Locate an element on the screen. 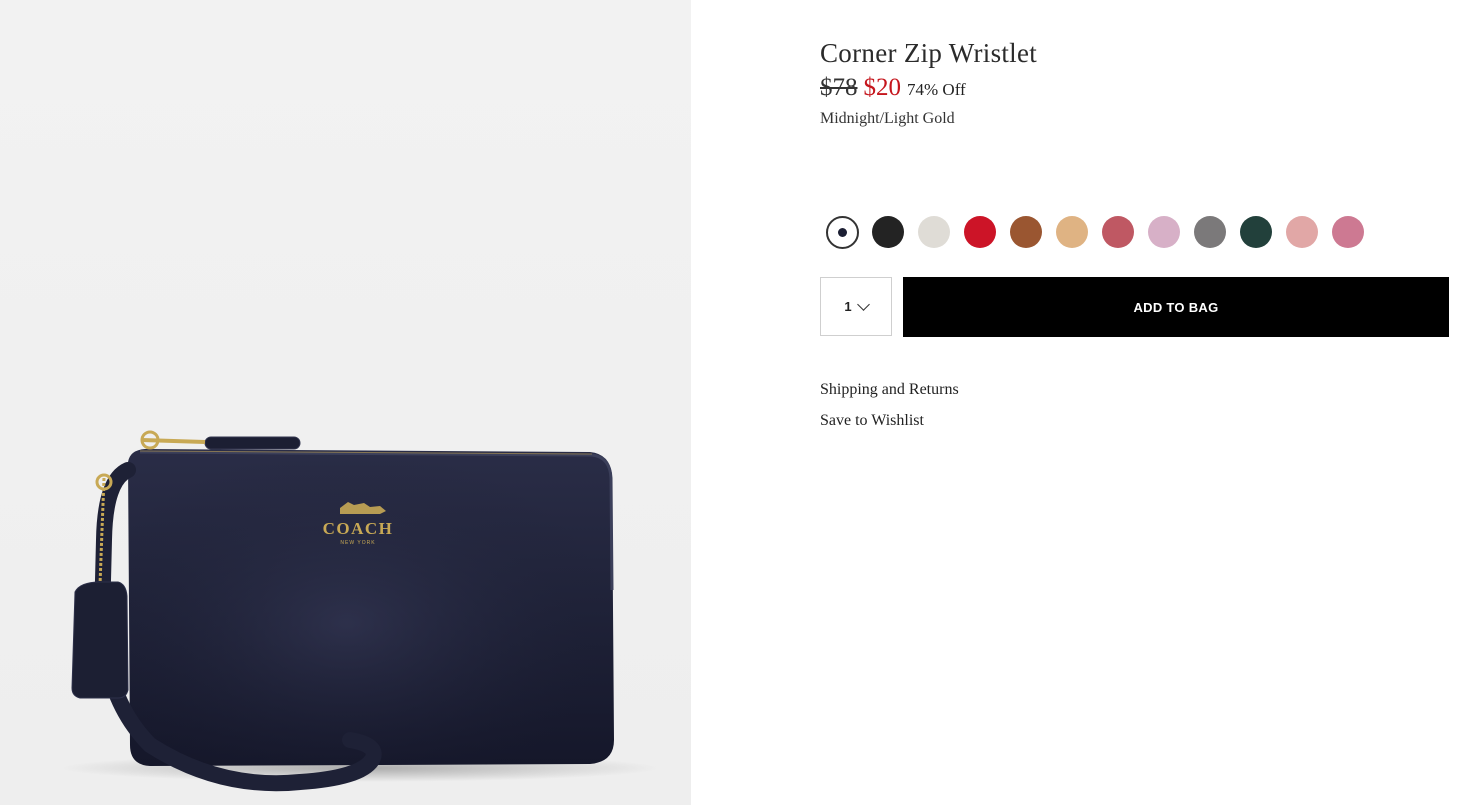  brand-logo-subtext: NEW YORK is located at coordinates (357, 543).